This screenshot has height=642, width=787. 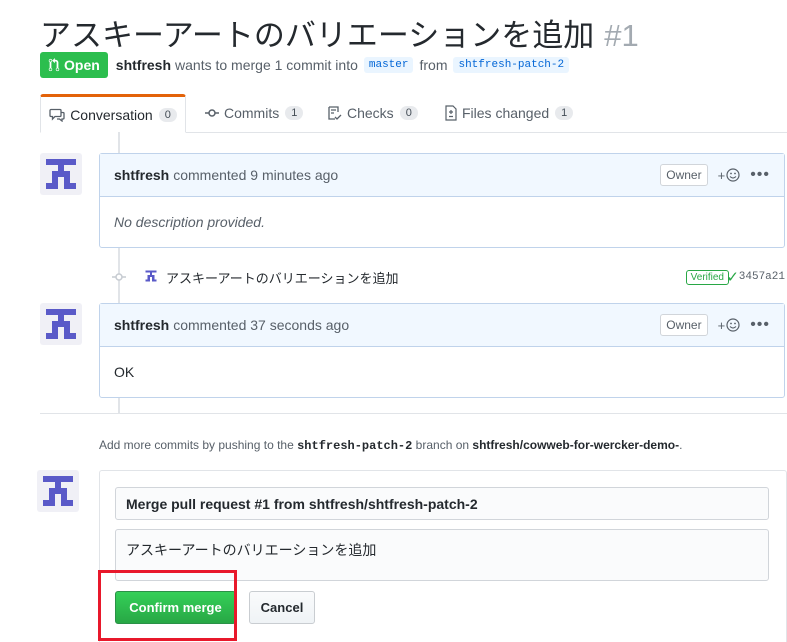 I want to click on tab-conversation-label: Conversation, so click(x=111, y=114).